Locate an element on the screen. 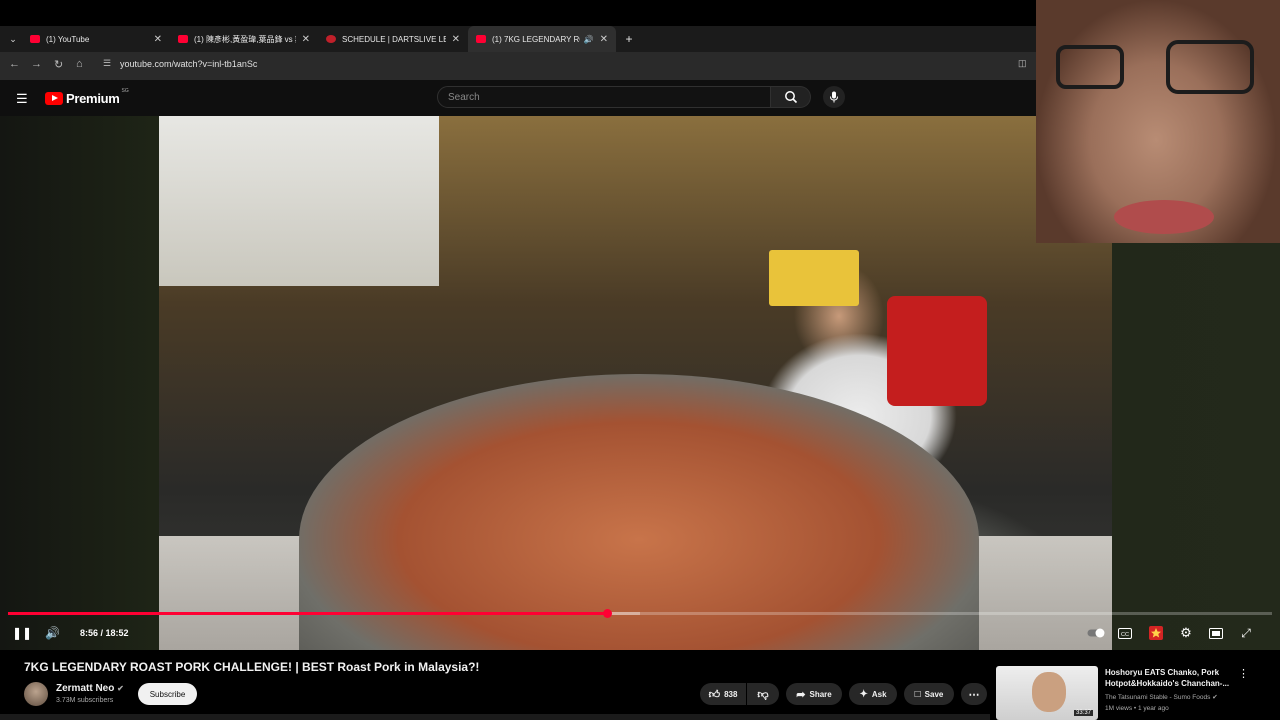 The width and height of the screenshot is (1280, 720). new-tab-button: + is located at coordinates (629, 39).